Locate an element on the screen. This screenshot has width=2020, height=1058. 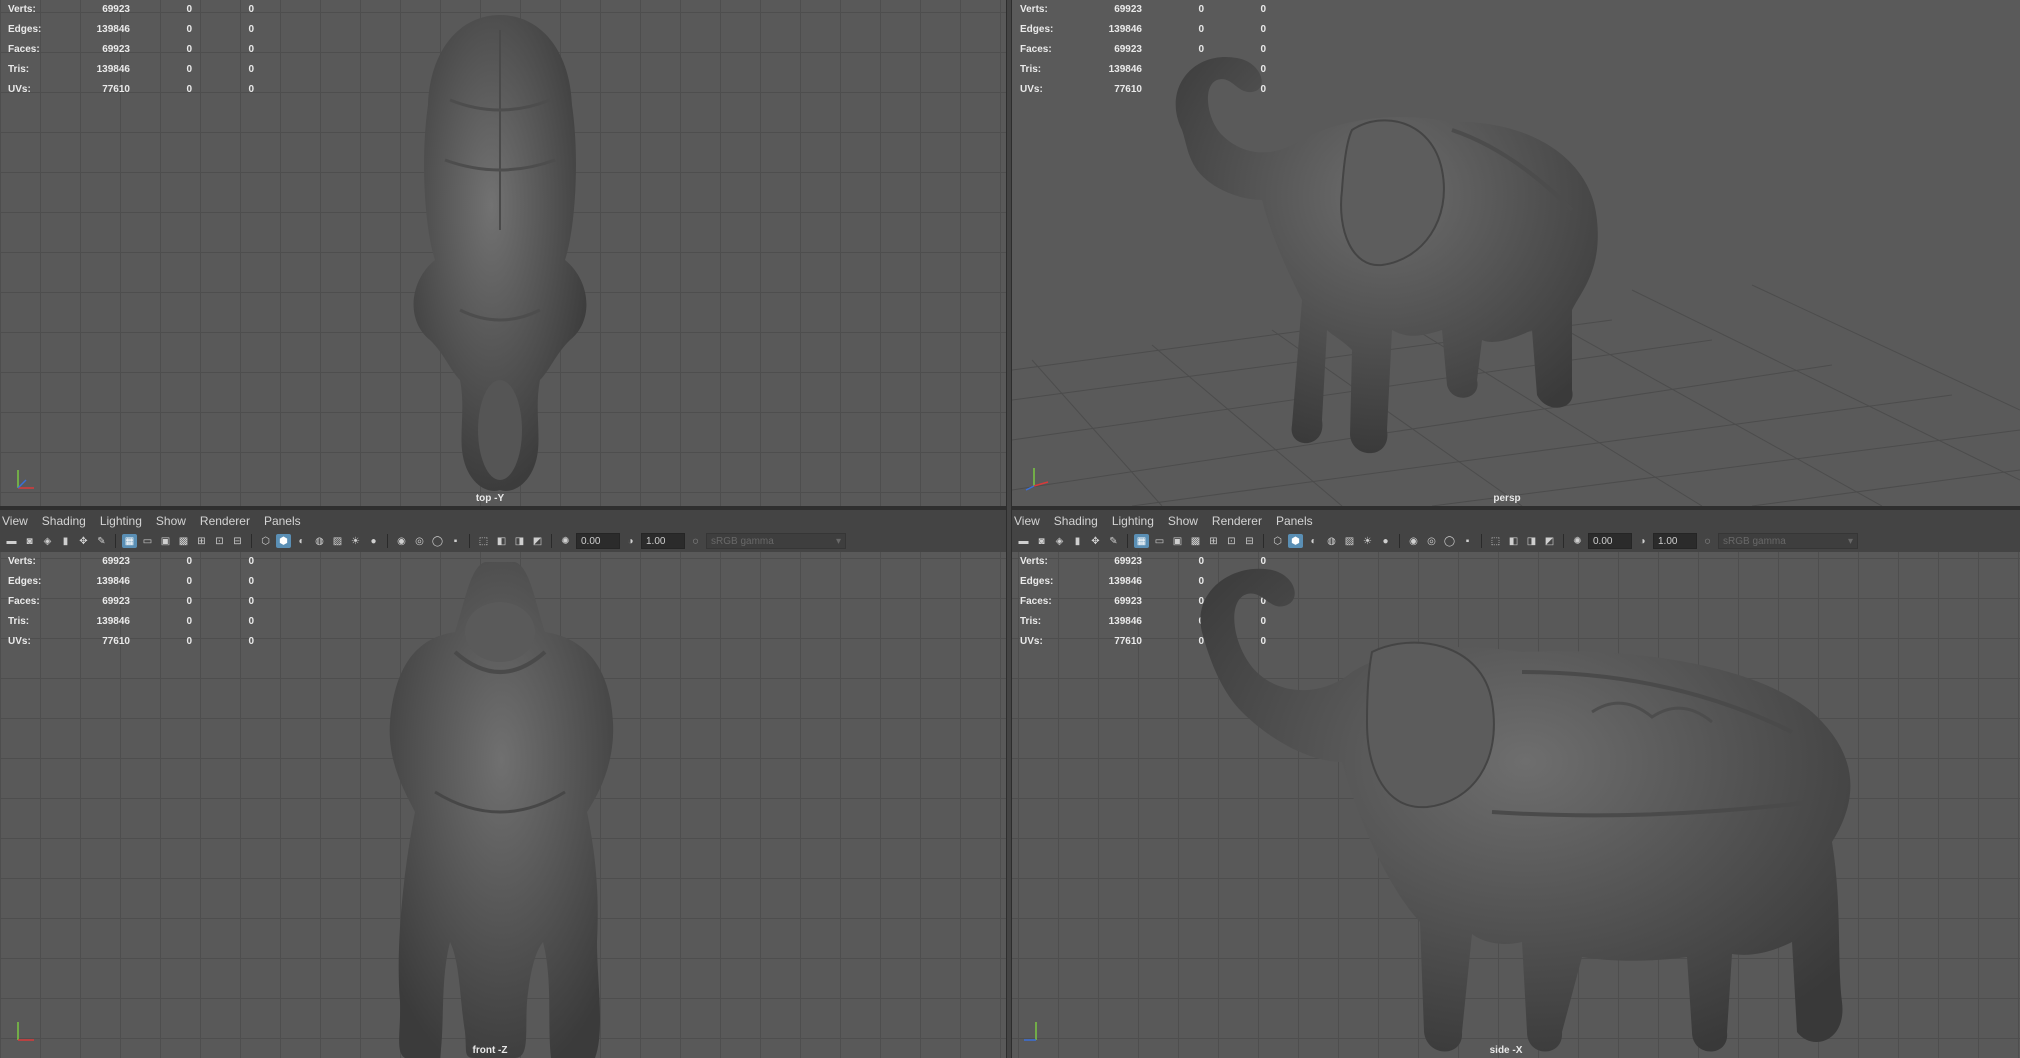
elephant-model-persp is located at coordinates (1412, 260).